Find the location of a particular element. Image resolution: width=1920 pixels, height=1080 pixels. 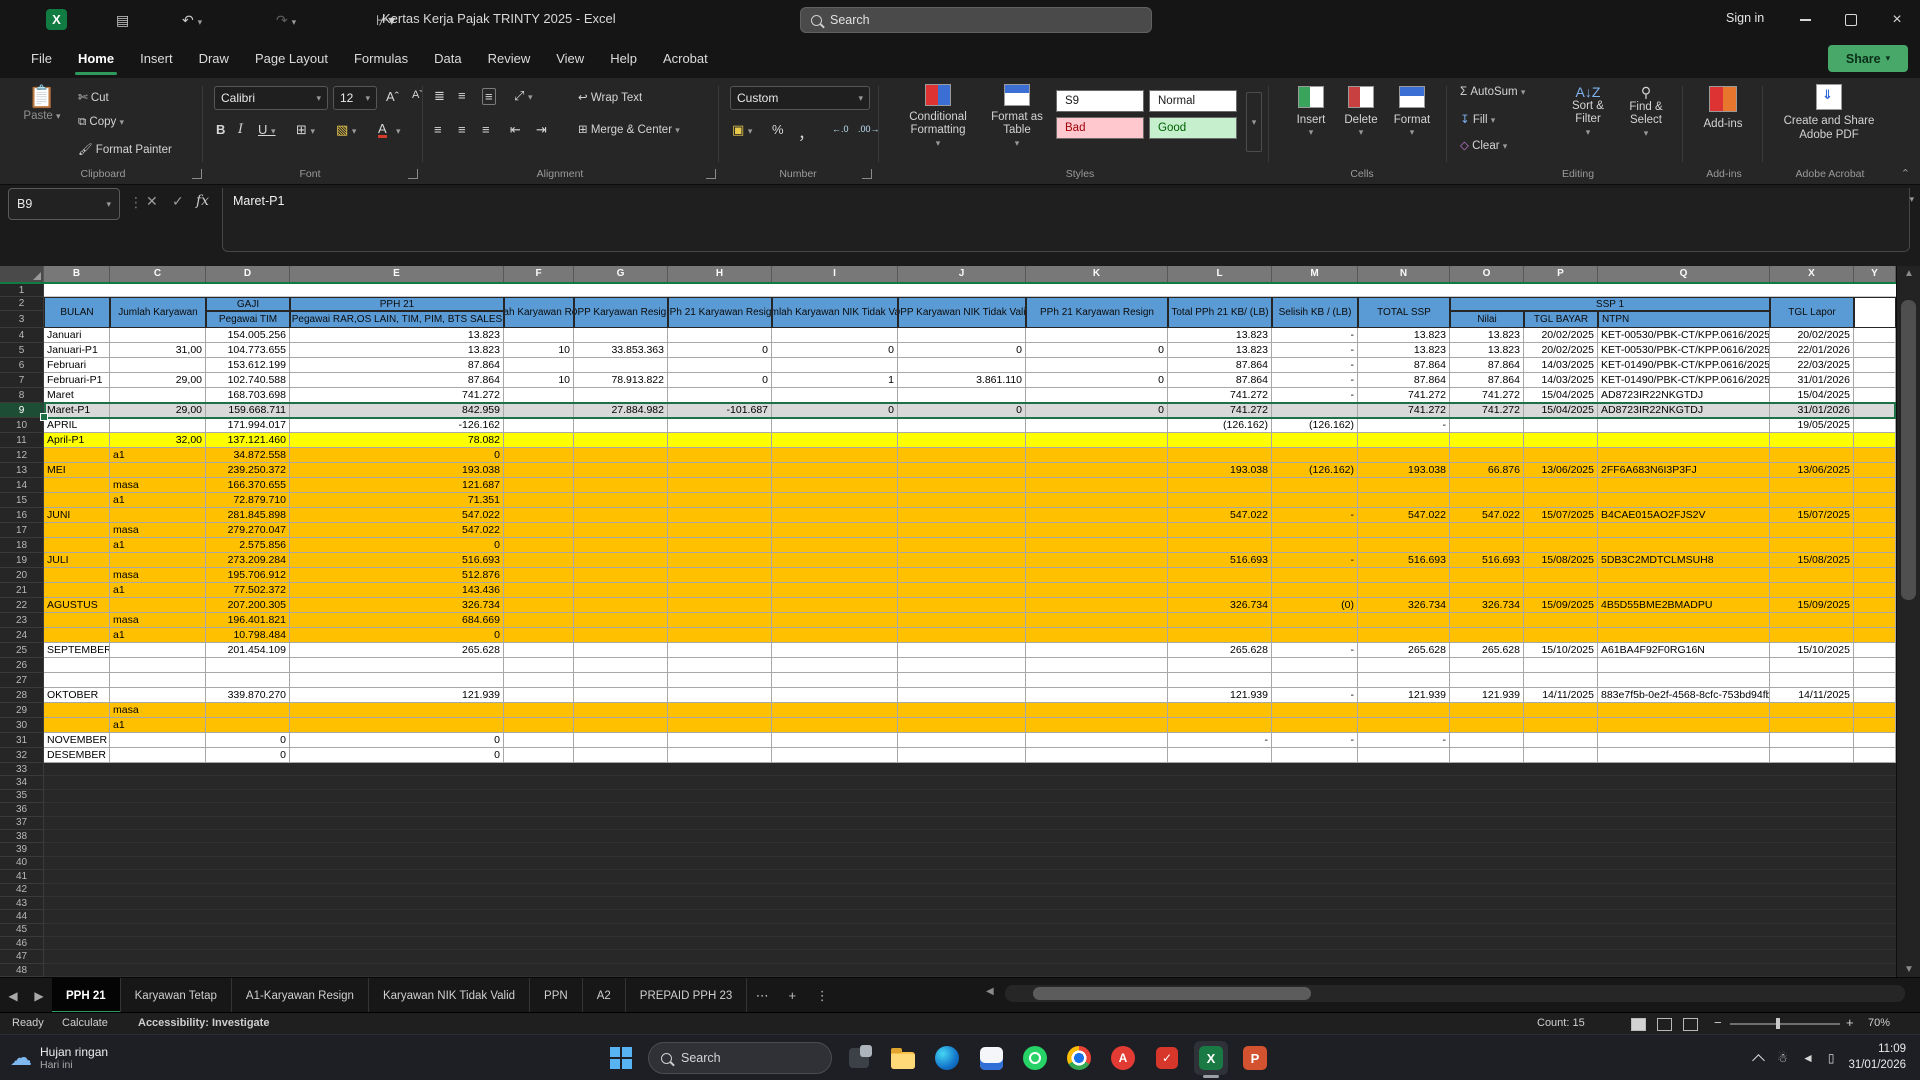

cell-M30 is located at coordinates (1315, 725).